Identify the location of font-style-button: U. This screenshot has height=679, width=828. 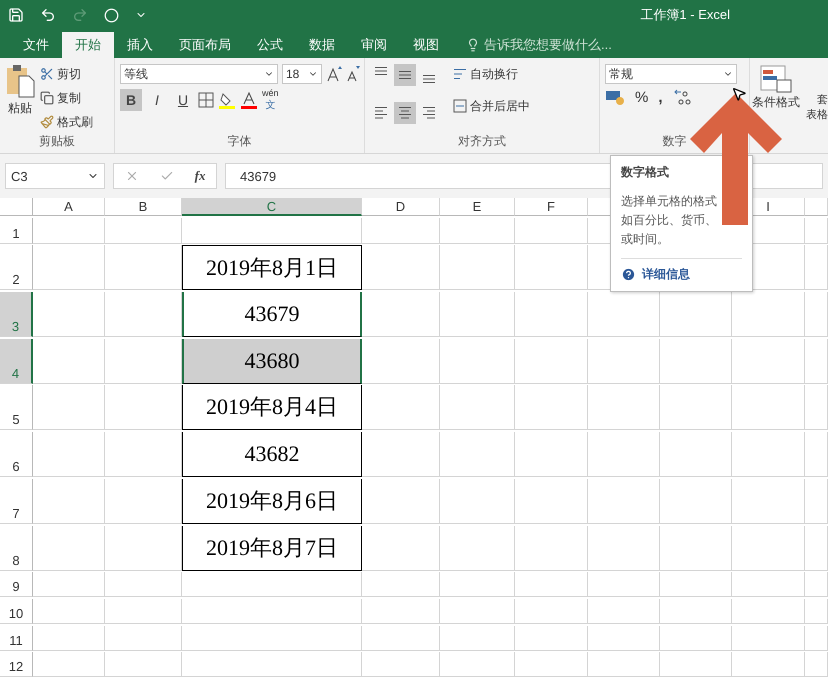
(183, 100).